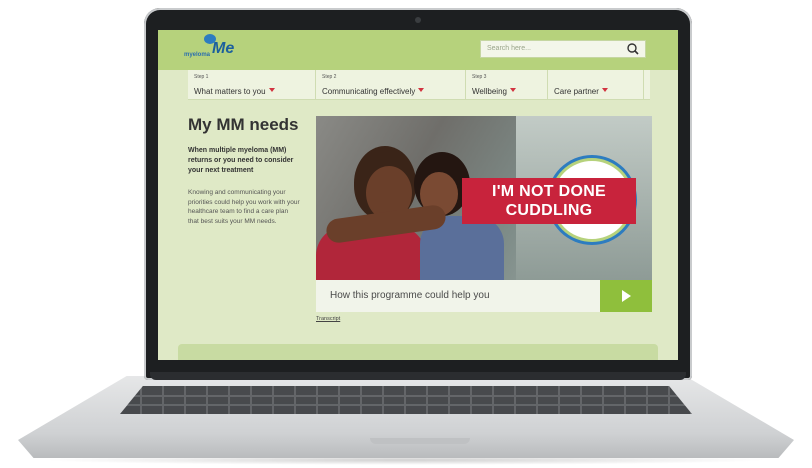 The image size is (812, 468). Describe the element at coordinates (420, 441) in the screenshot. I see `laptop-front-notch` at that location.